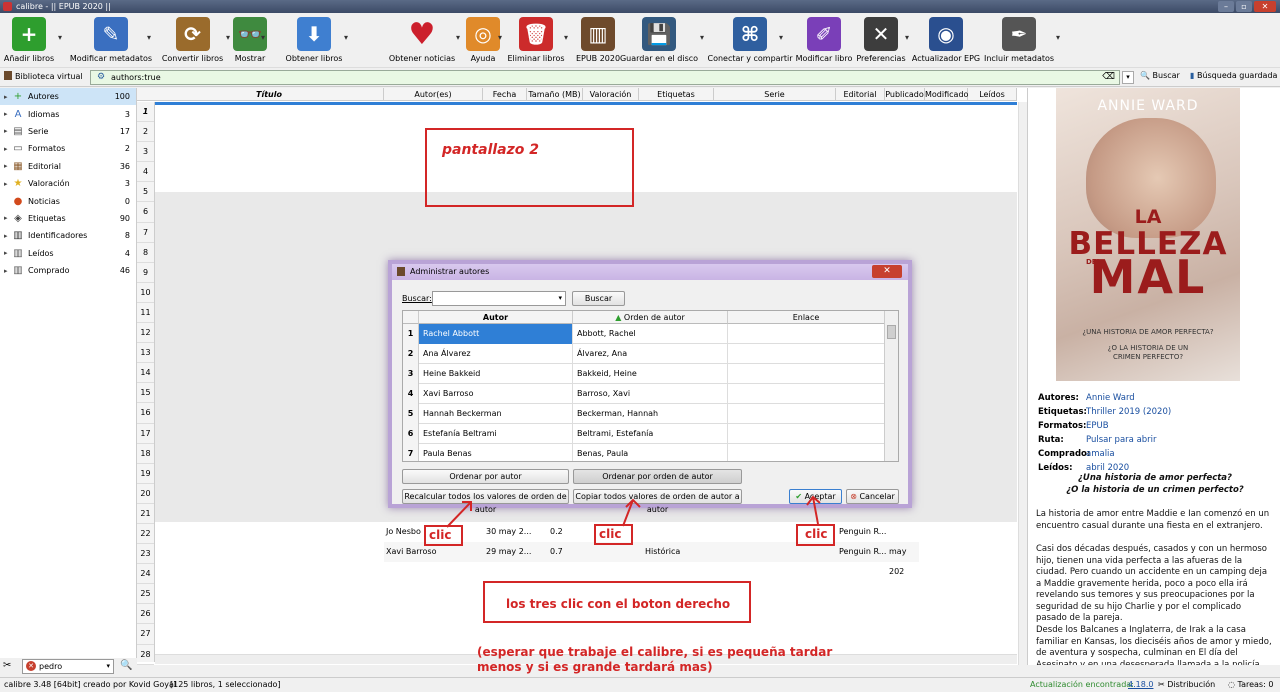  Describe the element at coordinates (505, 94) in the screenshot. I see `column-header: Fecha` at that location.